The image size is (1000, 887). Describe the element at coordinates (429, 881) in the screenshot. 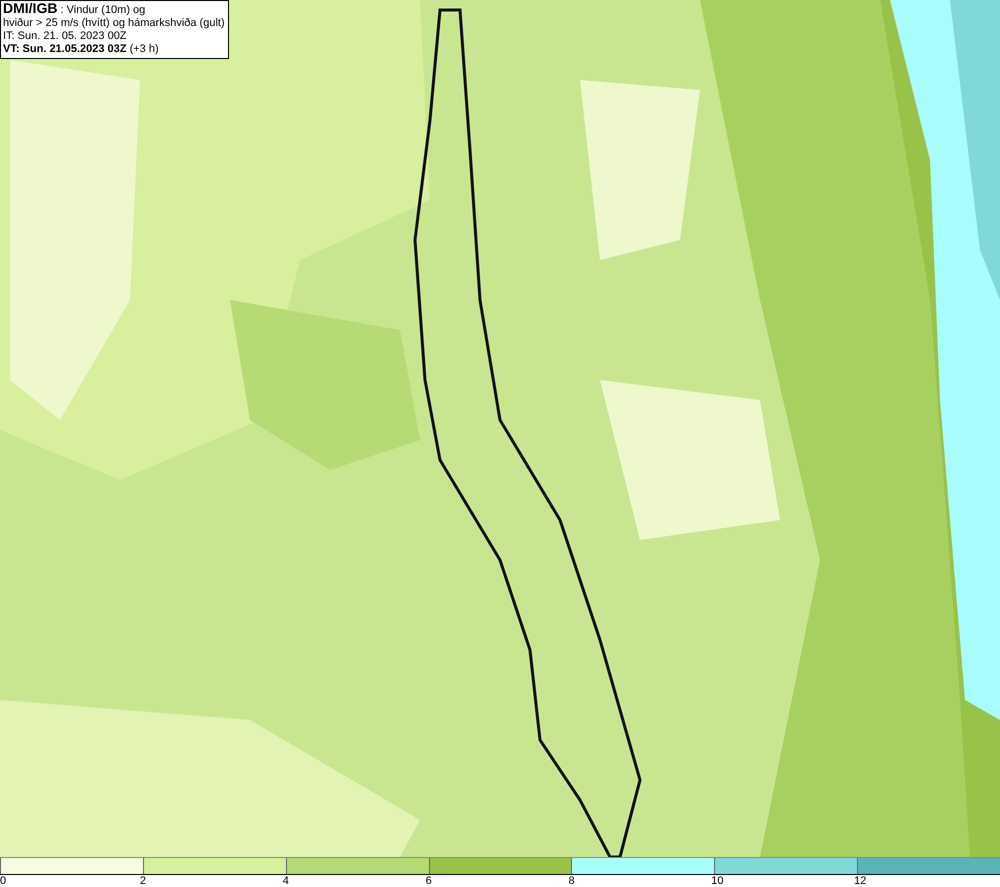

I see `scale-label: 6` at that location.